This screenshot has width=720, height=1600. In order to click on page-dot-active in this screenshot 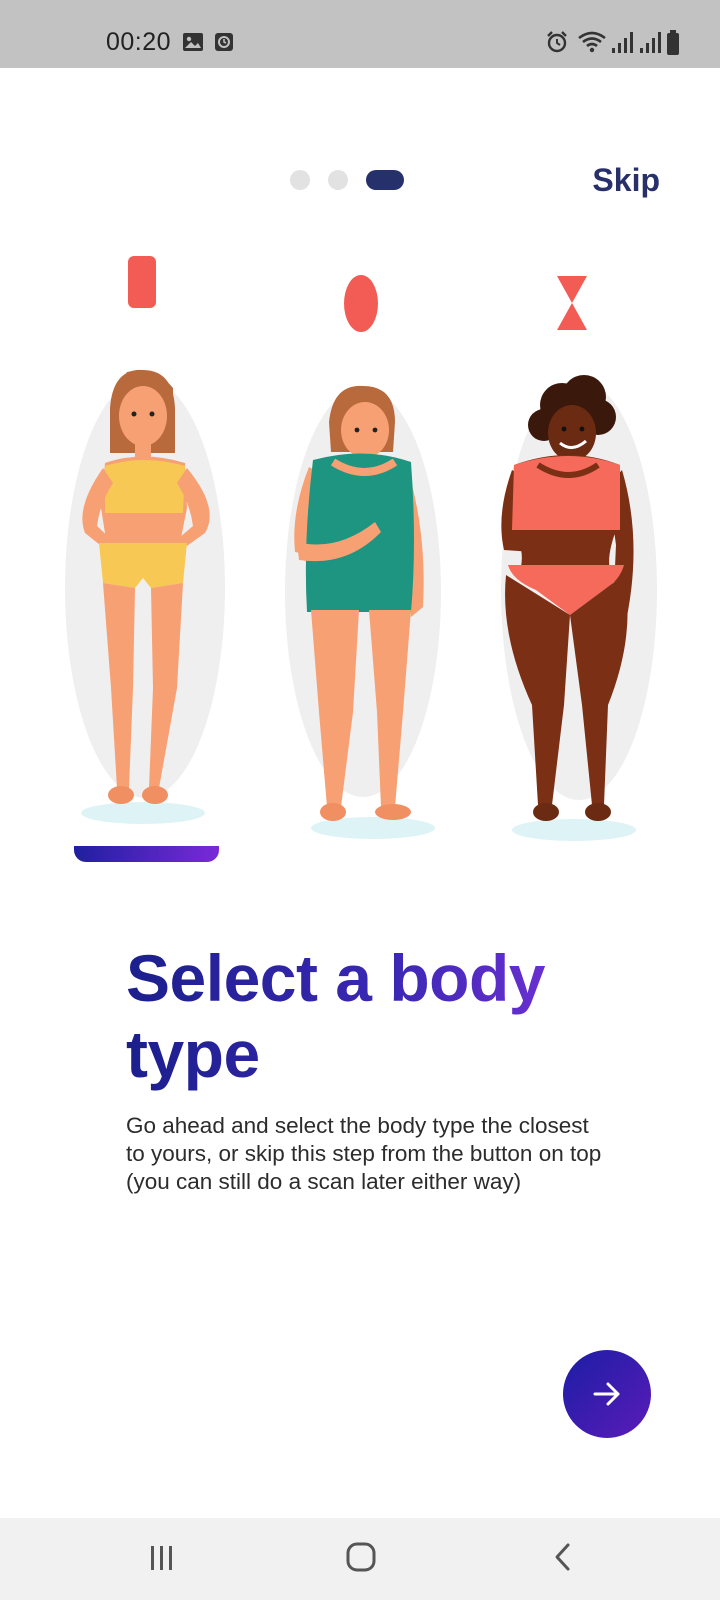, I will do `click(385, 180)`.